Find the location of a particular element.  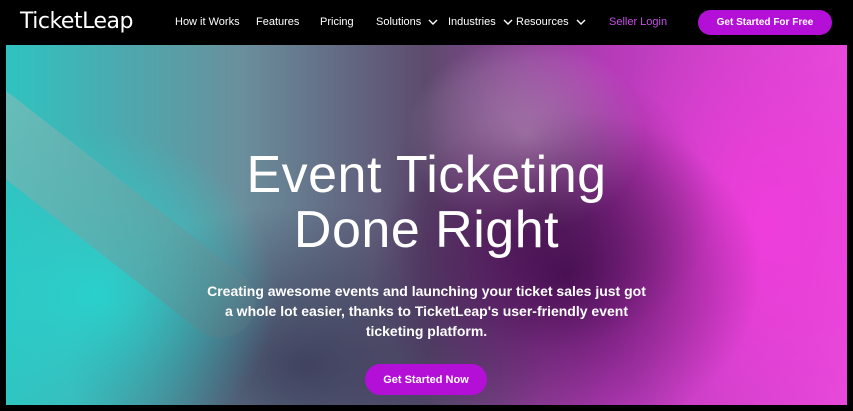

nav-how-it-works-label: How it Works is located at coordinates (207, 22).